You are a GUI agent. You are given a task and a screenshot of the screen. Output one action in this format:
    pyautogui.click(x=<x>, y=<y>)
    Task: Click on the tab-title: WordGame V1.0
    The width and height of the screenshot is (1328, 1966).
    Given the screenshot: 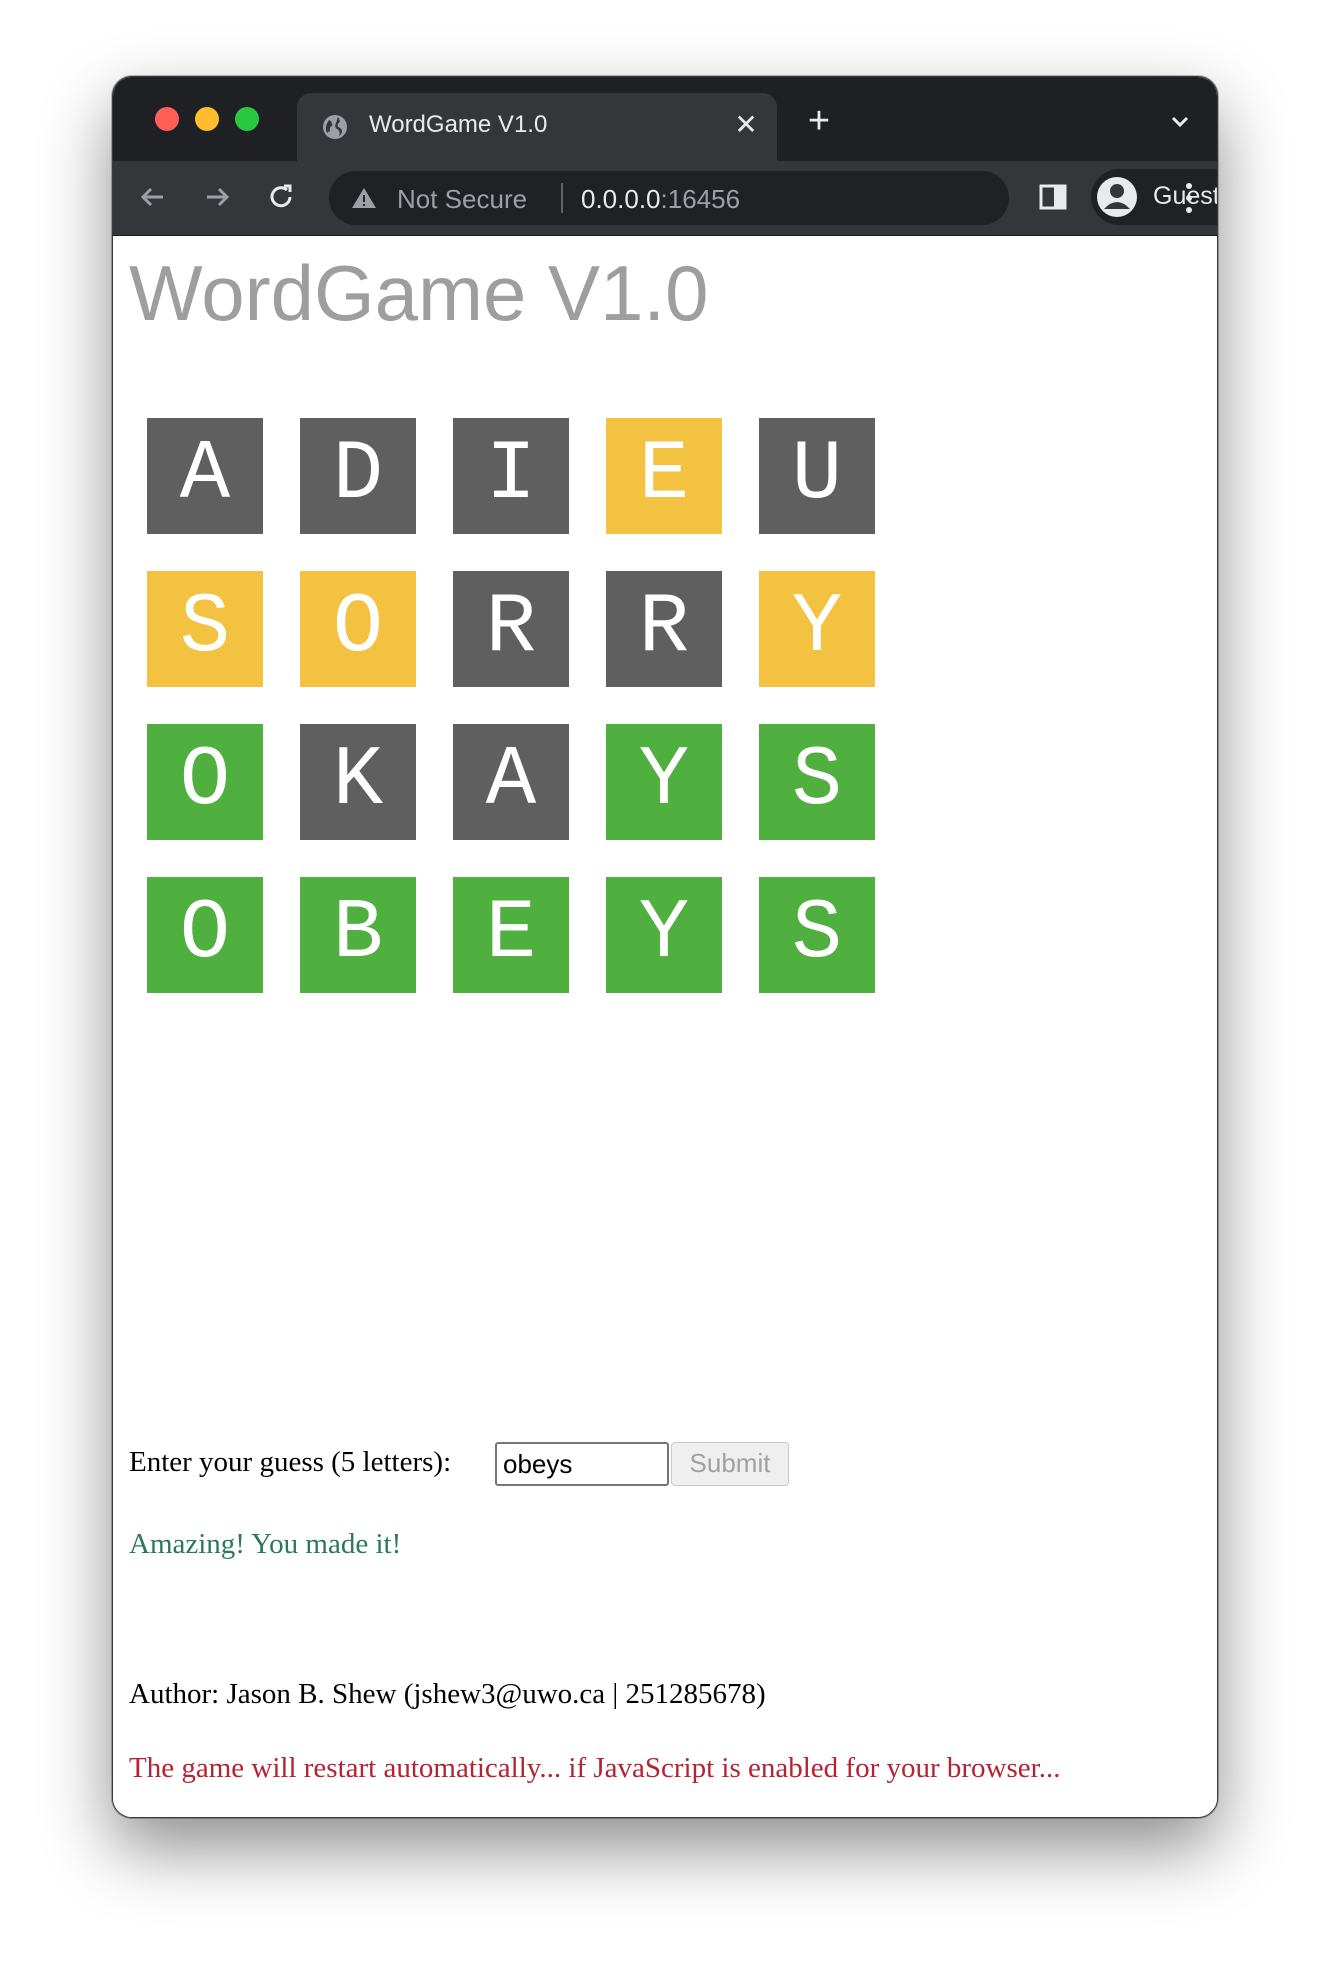 What is the action you would take?
    pyautogui.click(x=458, y=124)
    